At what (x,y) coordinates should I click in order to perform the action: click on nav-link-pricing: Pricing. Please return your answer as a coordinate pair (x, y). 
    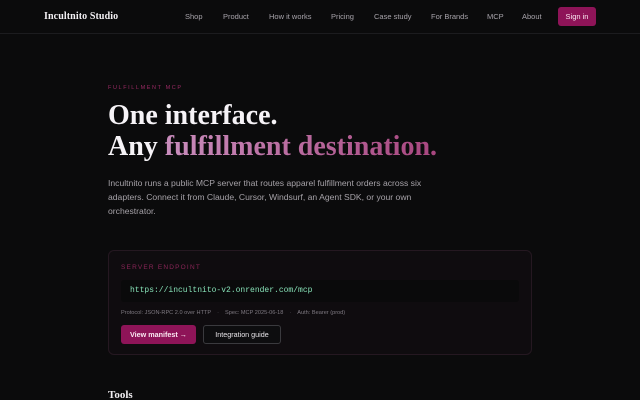
    Looking at the image, I should click on (342, 16).